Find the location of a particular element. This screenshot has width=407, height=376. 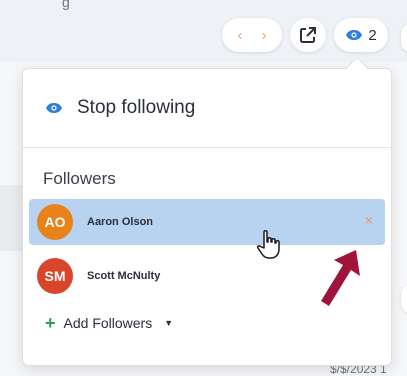

follower-name: Aaron Olson is located at coordinates (120, 222).